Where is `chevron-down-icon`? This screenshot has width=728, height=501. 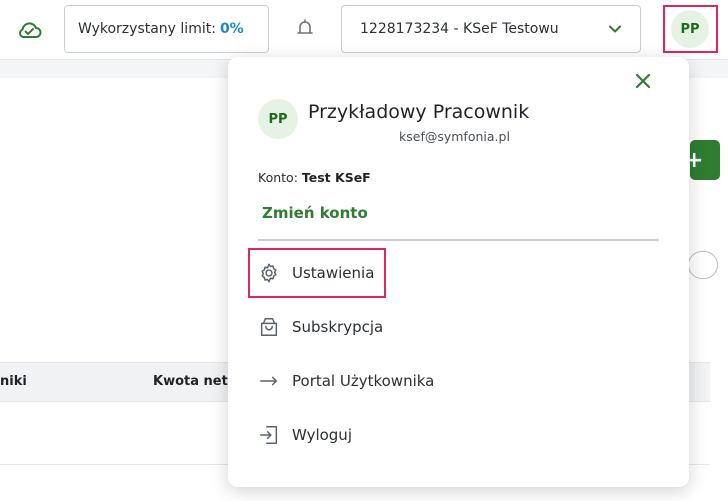
chevron-down-icon is located at coordinates (615, 29).